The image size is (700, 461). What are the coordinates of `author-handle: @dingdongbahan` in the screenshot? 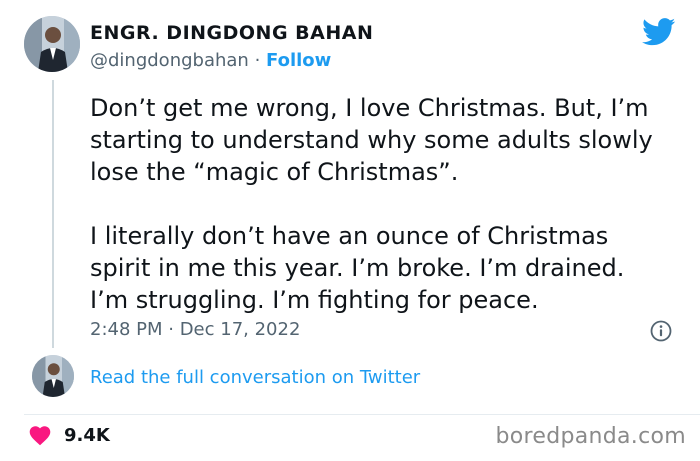 It's located at (169, 60).